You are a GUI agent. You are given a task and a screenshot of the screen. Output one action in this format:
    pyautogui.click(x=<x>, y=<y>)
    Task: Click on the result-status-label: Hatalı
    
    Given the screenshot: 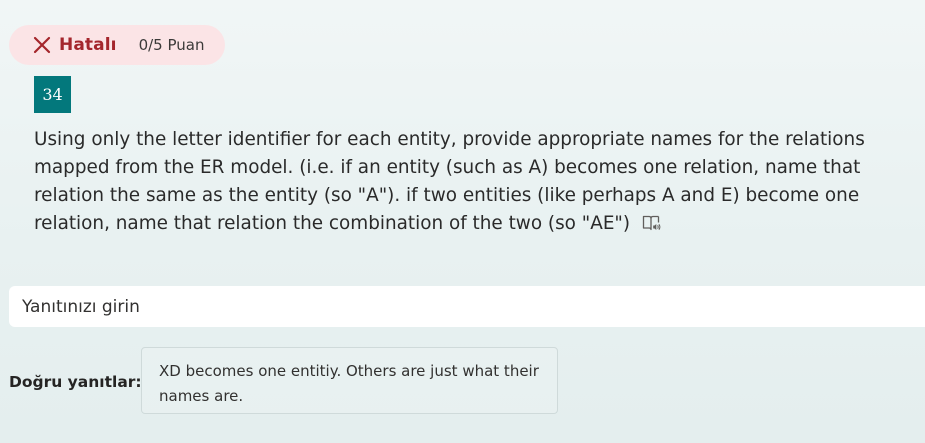 What is the action you would take?
    pyautogui.click(x=88, y=45)
    